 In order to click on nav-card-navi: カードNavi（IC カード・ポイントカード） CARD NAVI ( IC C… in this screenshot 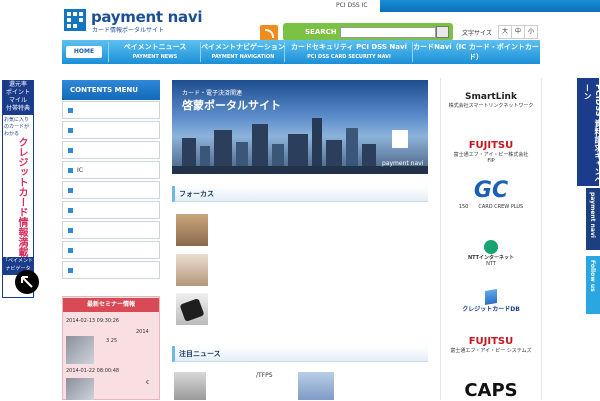, I will do `click(475, 56)`.